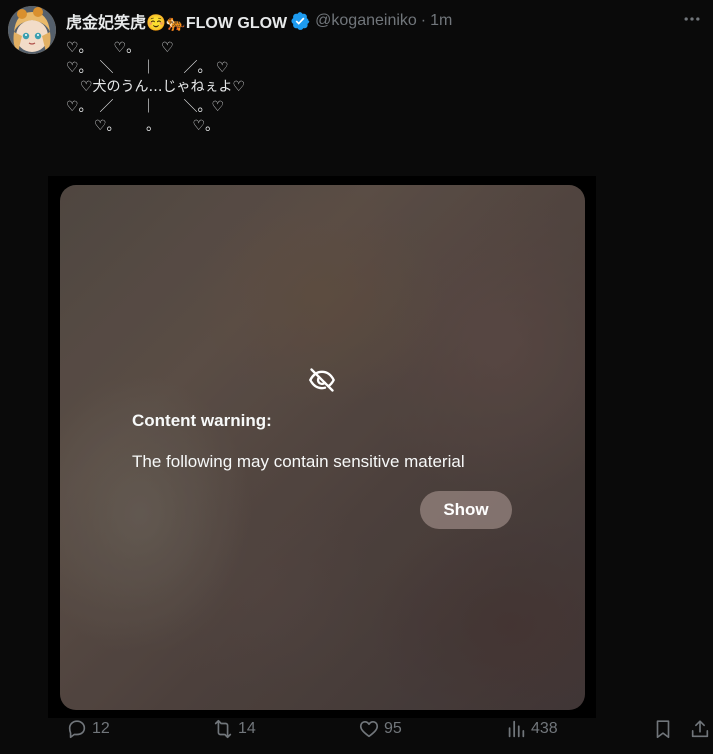  I want to click on tweet-text-line: ♡。 ／ ｜ ＼。♡, so click(145, 106).